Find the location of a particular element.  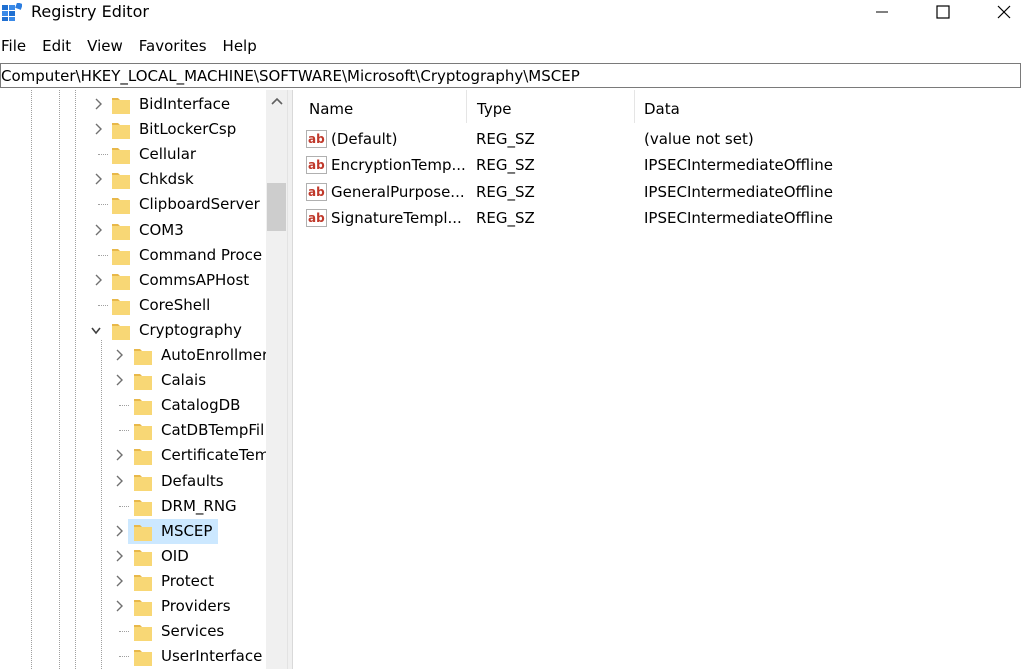

tree-item-label: Chkdsk is located at coordinates (166, 179).